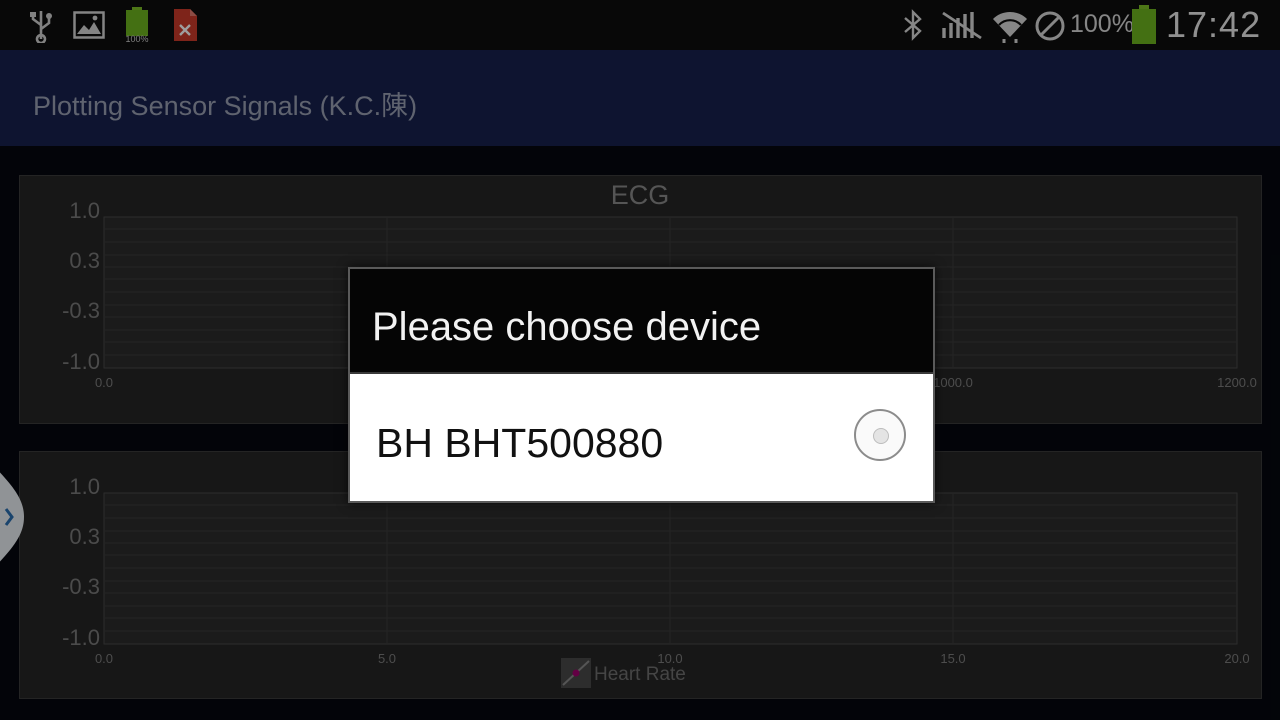 The image size is (1280, 720). I want to click on device-radio-button, so click(880, 435).